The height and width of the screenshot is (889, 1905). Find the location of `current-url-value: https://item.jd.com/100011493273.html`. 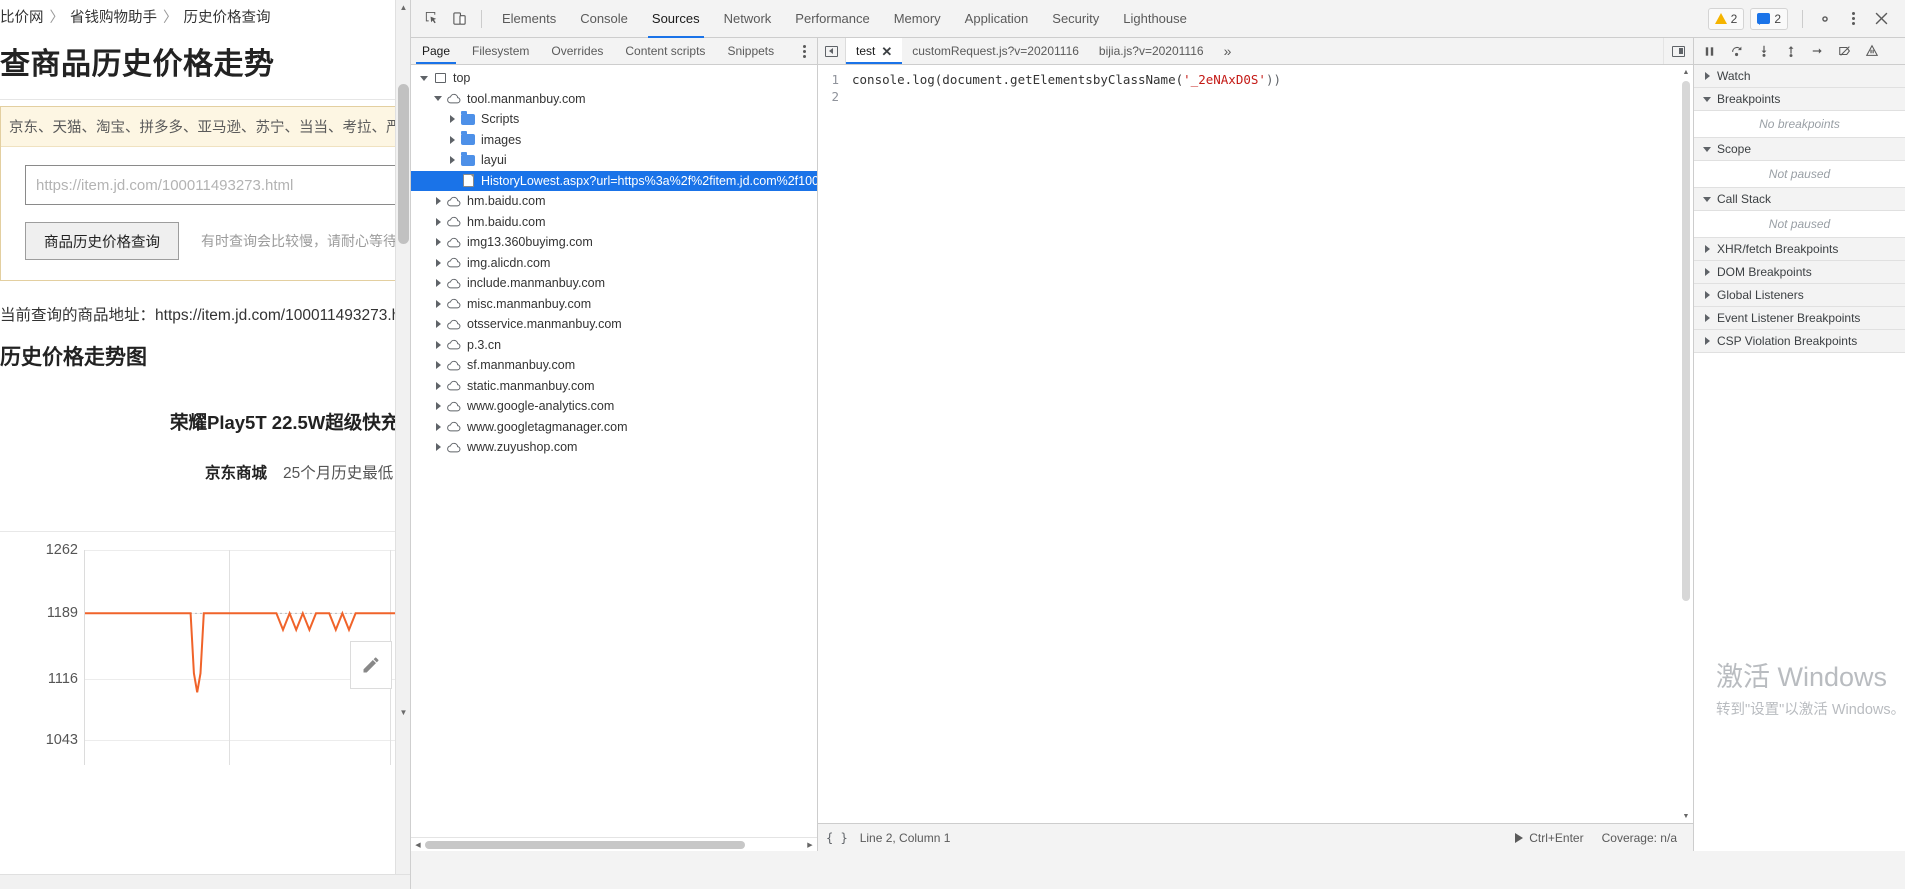

current-url-value: https://item.jd.com/100011493273.html is located at coordinates (282, 315).